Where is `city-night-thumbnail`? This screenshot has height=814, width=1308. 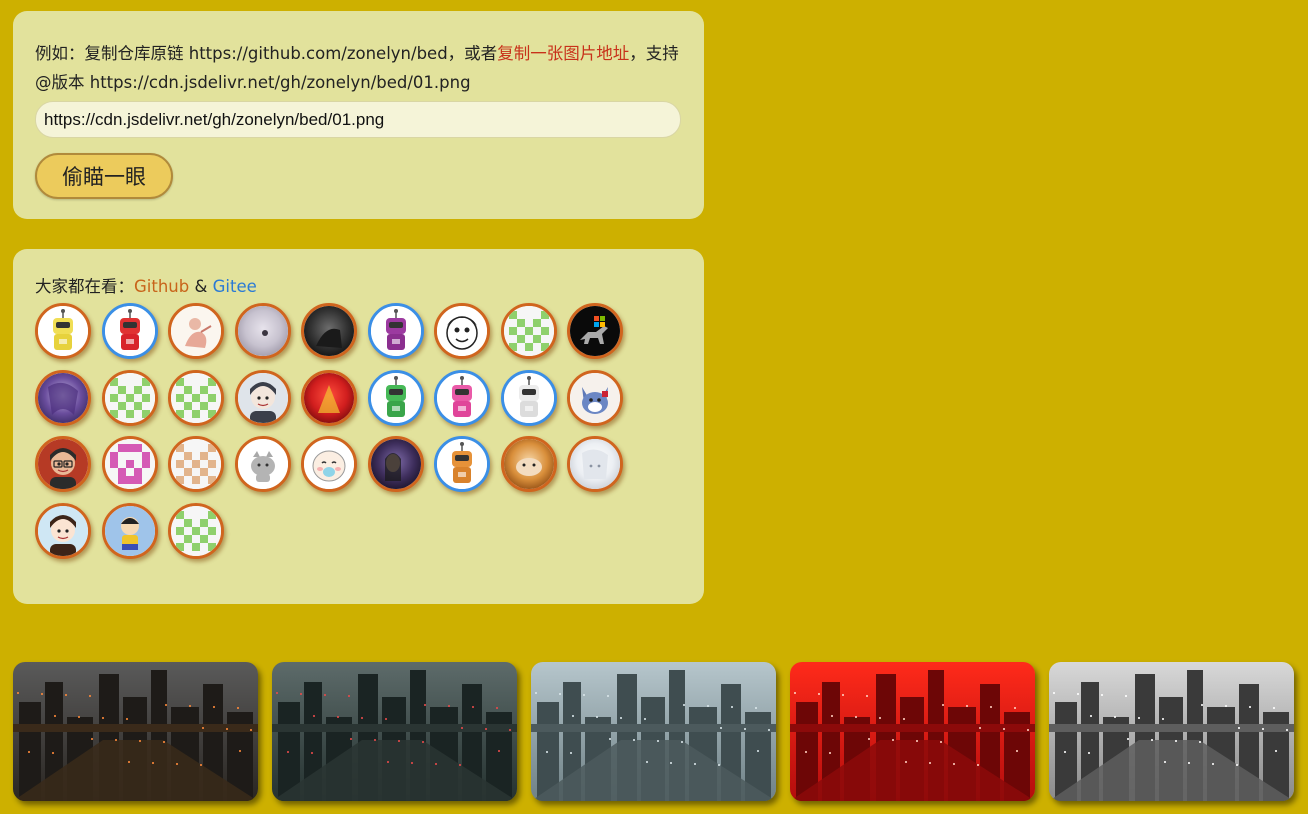
city-night-thumbnail is located at coordinates (135, 731).